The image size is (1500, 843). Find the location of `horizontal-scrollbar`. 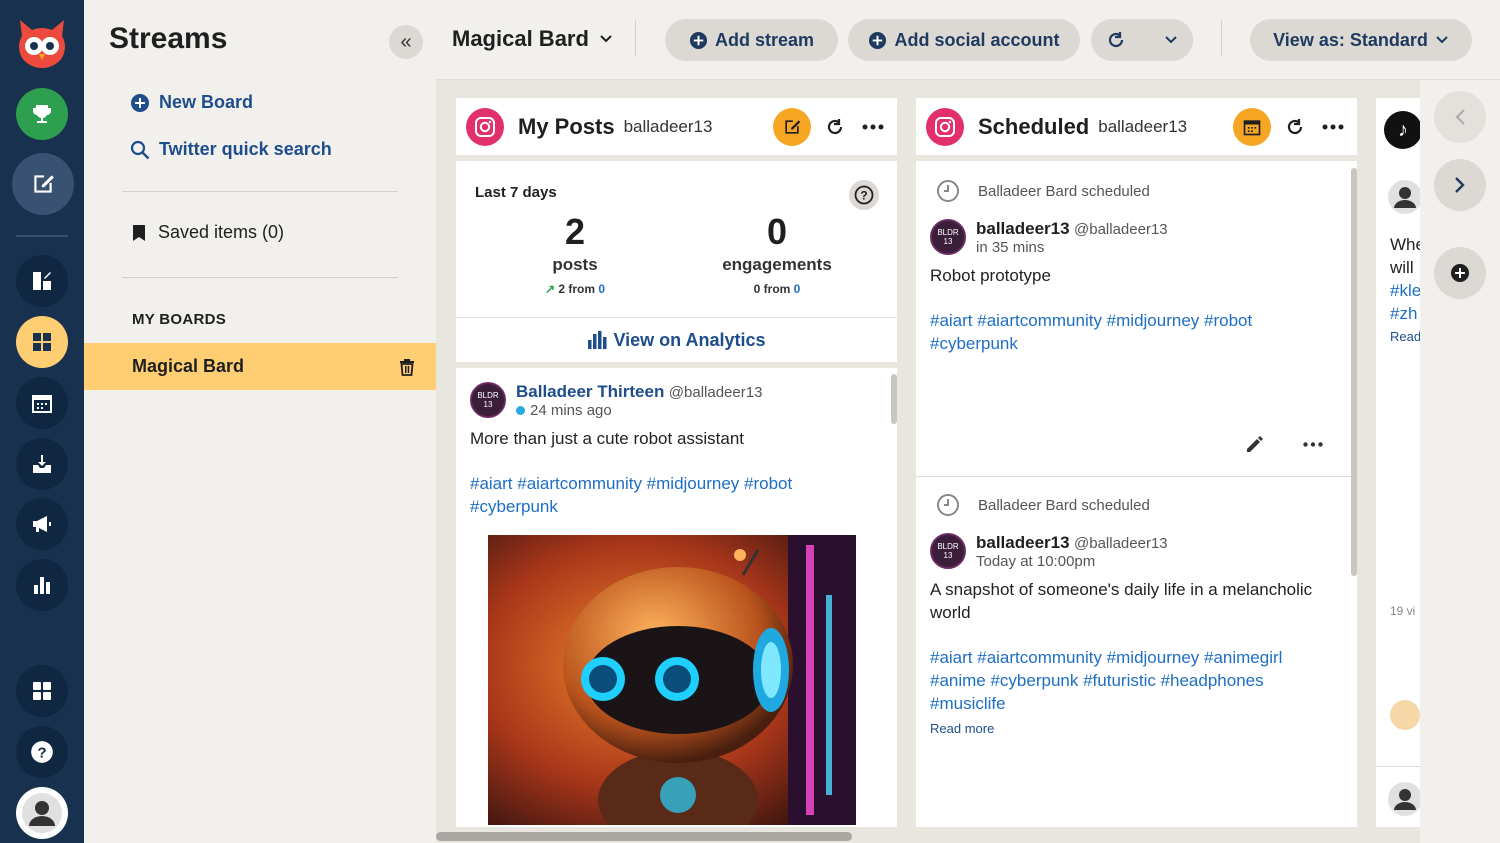

horizontal-scrollbar is located at coordinates (644, 836).